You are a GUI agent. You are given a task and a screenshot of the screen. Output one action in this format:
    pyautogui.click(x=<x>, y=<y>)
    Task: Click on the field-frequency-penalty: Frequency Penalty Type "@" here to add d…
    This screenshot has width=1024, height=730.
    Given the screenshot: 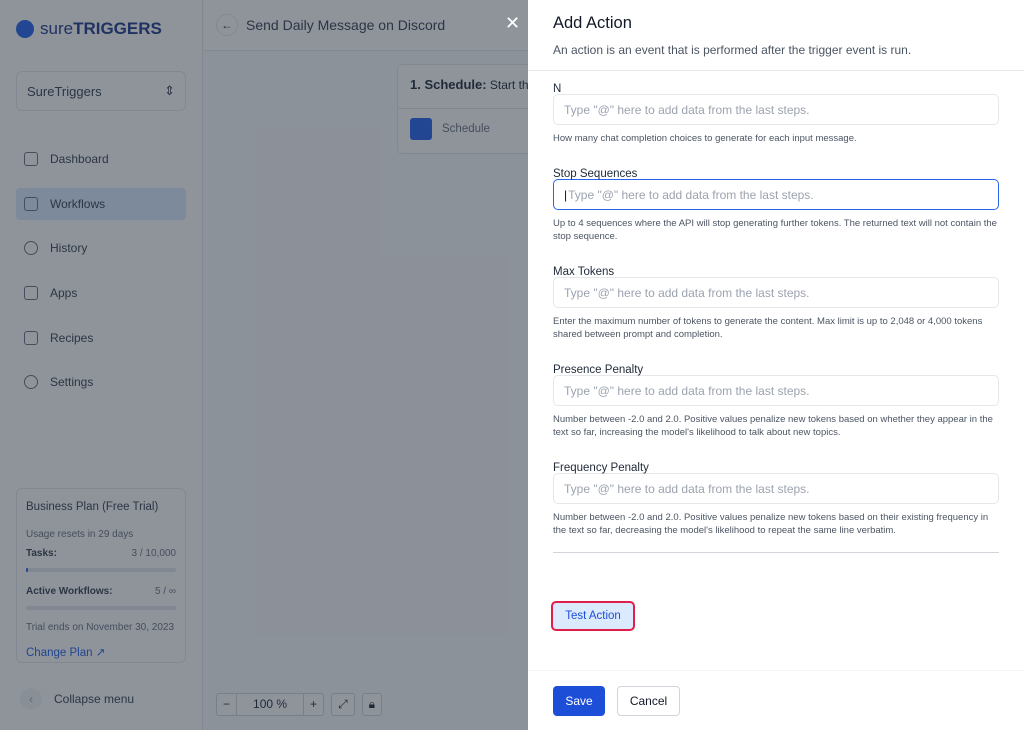 What is the action you would take?
    pyautogui.click(x=776, y=499)
    